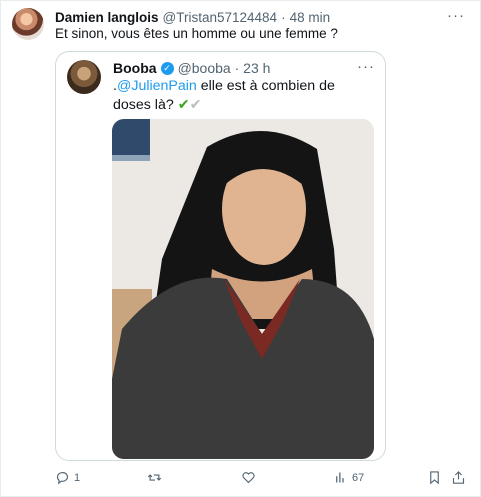 The width and height of the screenshot is (481, 497). I want to click on mention-link: @JulienPain, so click(157, 86).